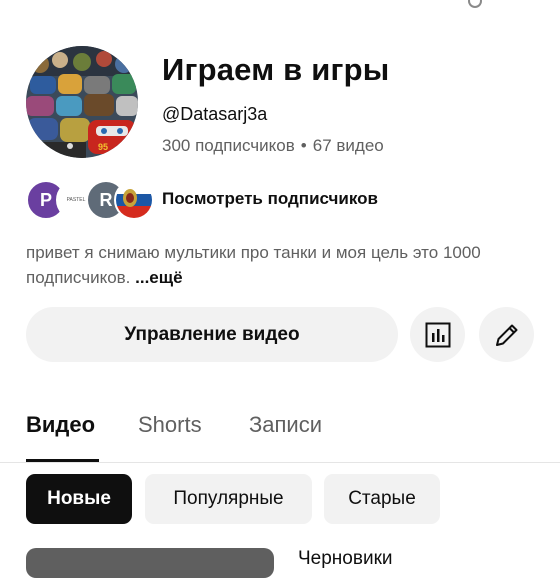 This screenshot has width=560, height=578. Describe the element at coordinates (60, 425) in the screenshot. I see `tab-videos: Видео` at that location.